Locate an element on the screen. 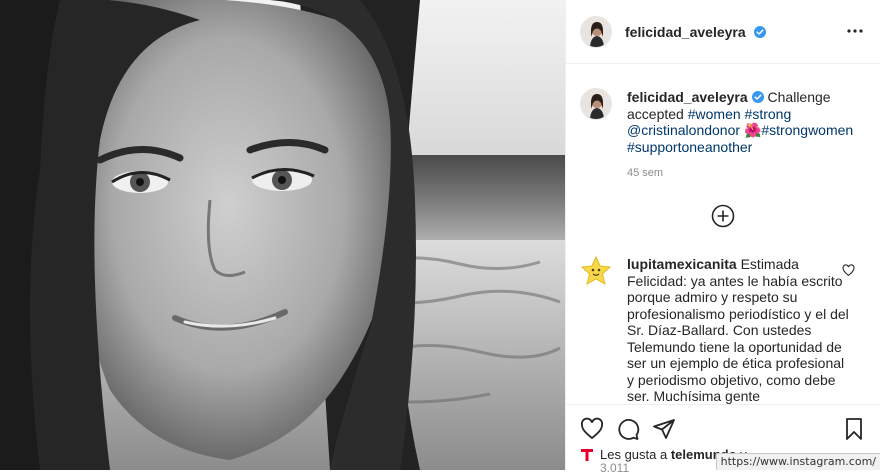  mention-cristinalondonor: @cristinalondonor is located at coordinates (683, 130).